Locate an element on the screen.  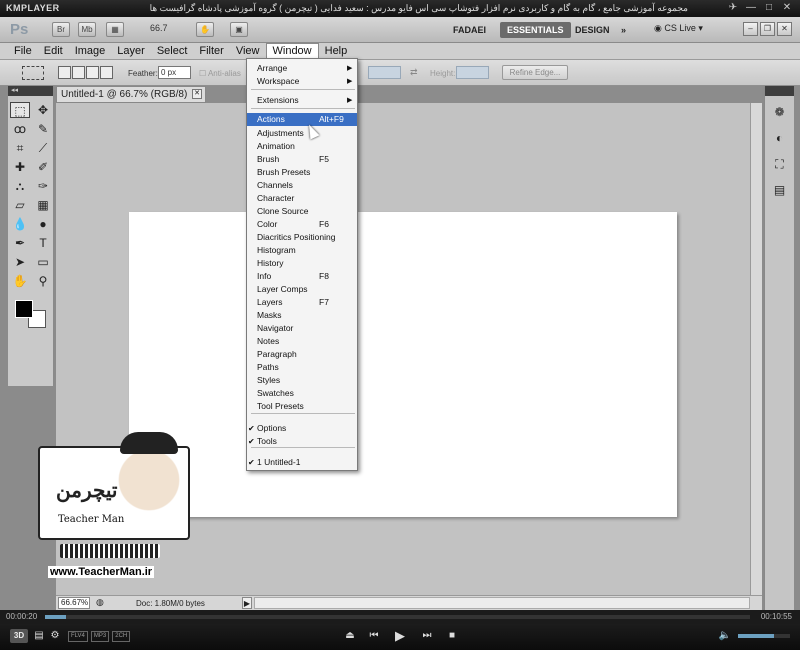
hand-tool-button: ✋ is located at coordinates (205, 29).